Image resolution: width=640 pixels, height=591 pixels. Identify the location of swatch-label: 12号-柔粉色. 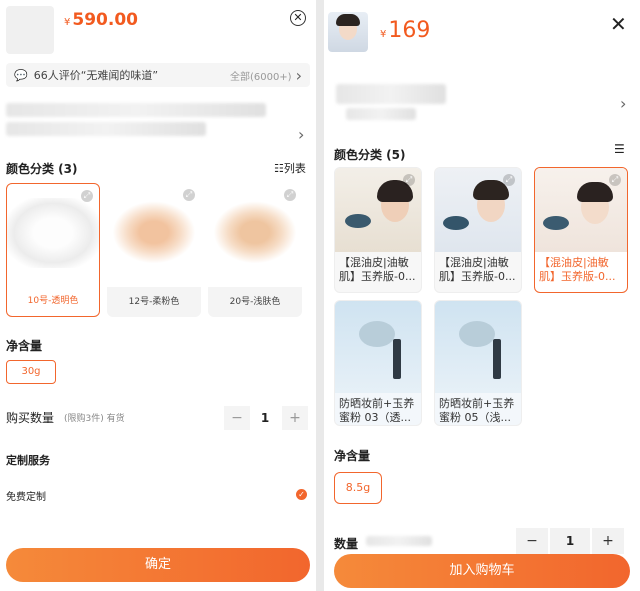
(154, 302).